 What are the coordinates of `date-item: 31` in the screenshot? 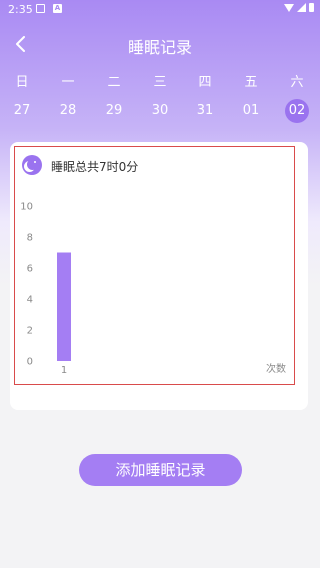 It's located at (205, 111).